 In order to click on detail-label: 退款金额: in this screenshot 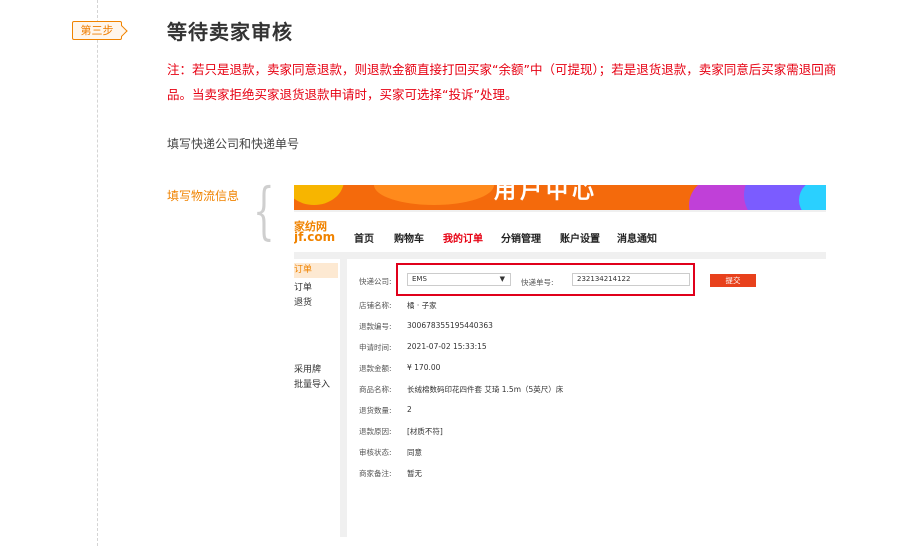, I will do `click(375, 368)`.